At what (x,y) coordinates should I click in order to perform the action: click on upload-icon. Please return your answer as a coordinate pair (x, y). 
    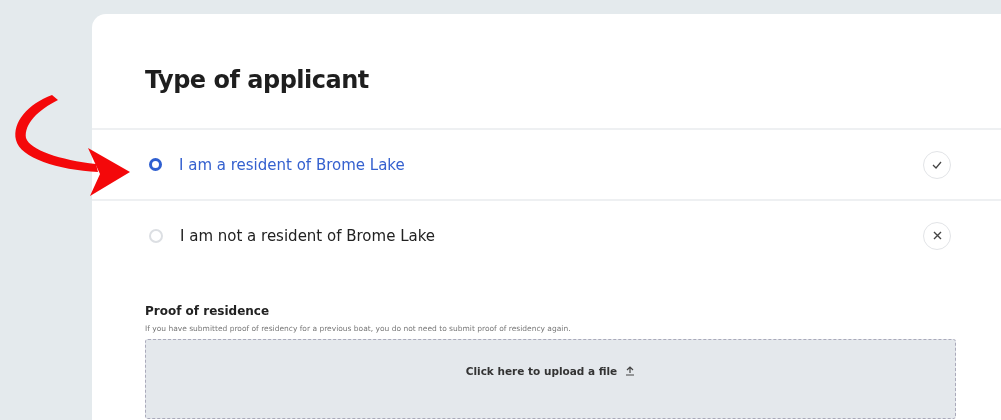
    Looking at the image, I should click on (630, 371).